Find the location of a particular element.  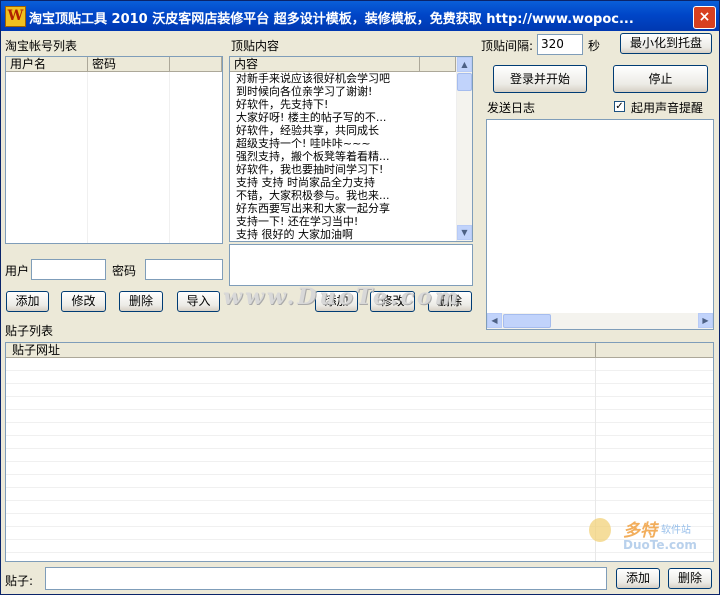

scroll-down-icon: ▼ is located at coordinates (464, 232).